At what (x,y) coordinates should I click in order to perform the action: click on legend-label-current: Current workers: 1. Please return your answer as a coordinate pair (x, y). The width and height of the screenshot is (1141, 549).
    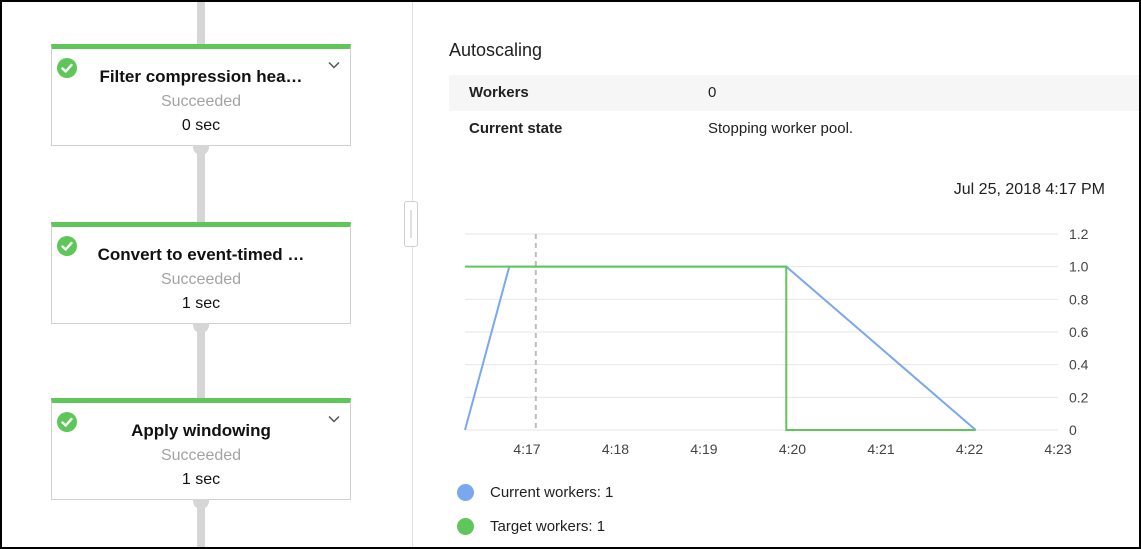
    Looking at the image, I should click on (552, 492).